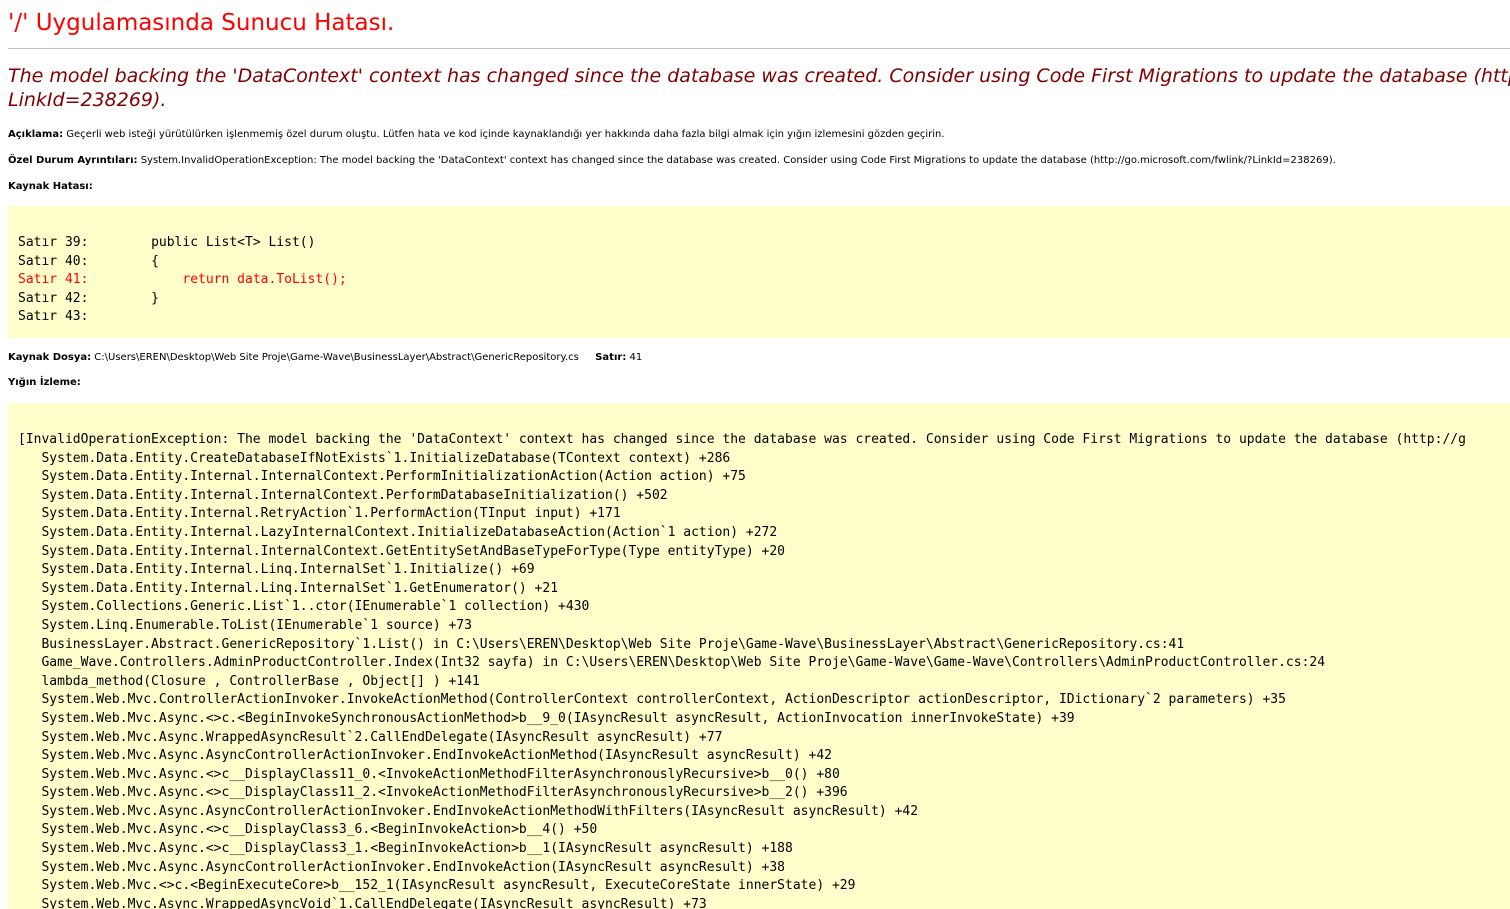 The width and height of the screenshot is (1510, 909). I want to click on description-label: Açıklama:, so click(36, 134).